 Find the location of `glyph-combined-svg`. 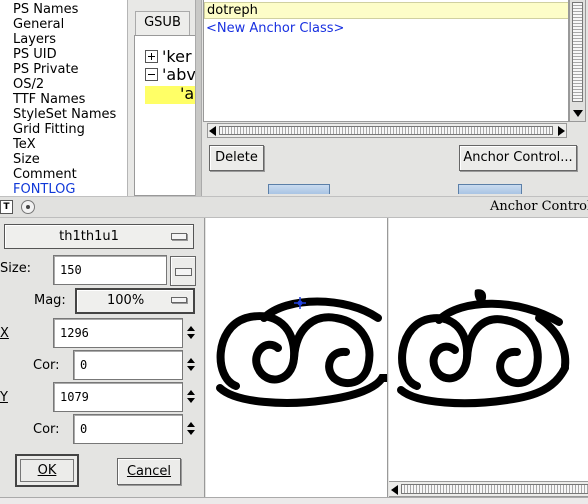

glyph-combined-svg is located at coordinates (483, 348).